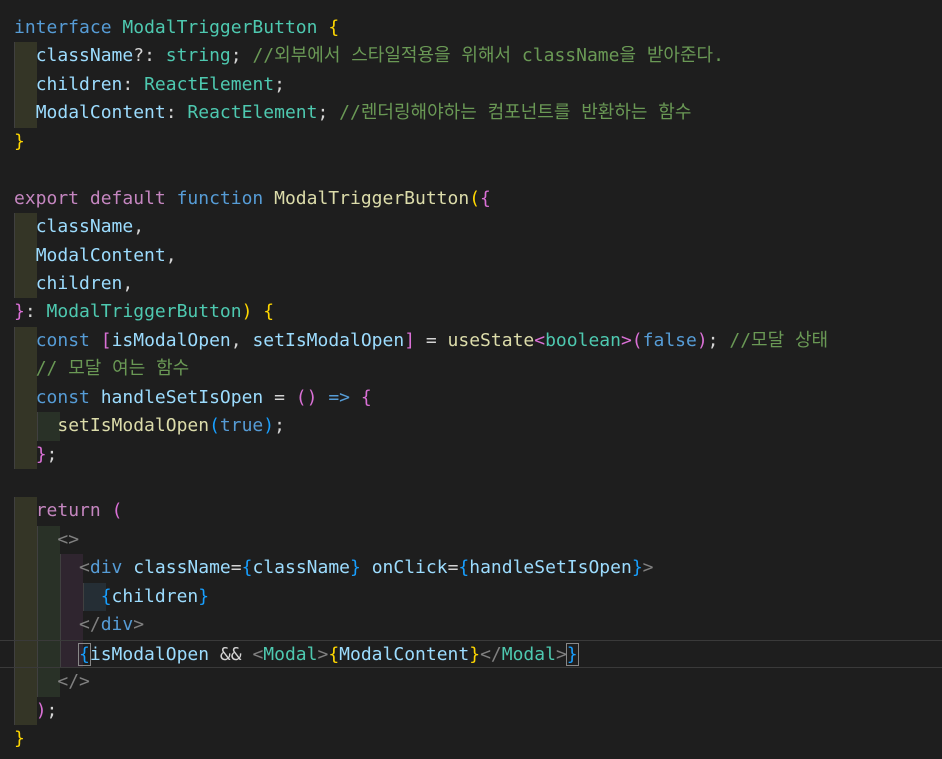 The image size is (942, 759). Describe the element at coordinates (471, 625) in the screenshot. I see `code-line: </div>` at that location.